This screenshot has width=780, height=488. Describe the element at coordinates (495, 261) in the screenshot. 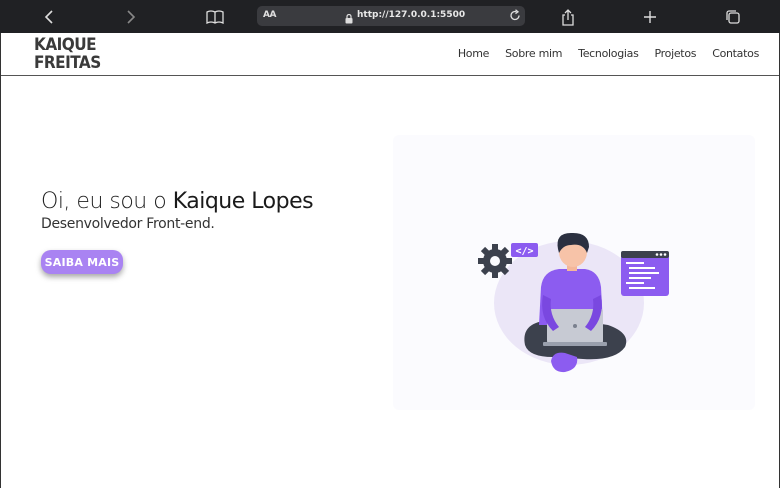

I see `gear-icon` at that location.